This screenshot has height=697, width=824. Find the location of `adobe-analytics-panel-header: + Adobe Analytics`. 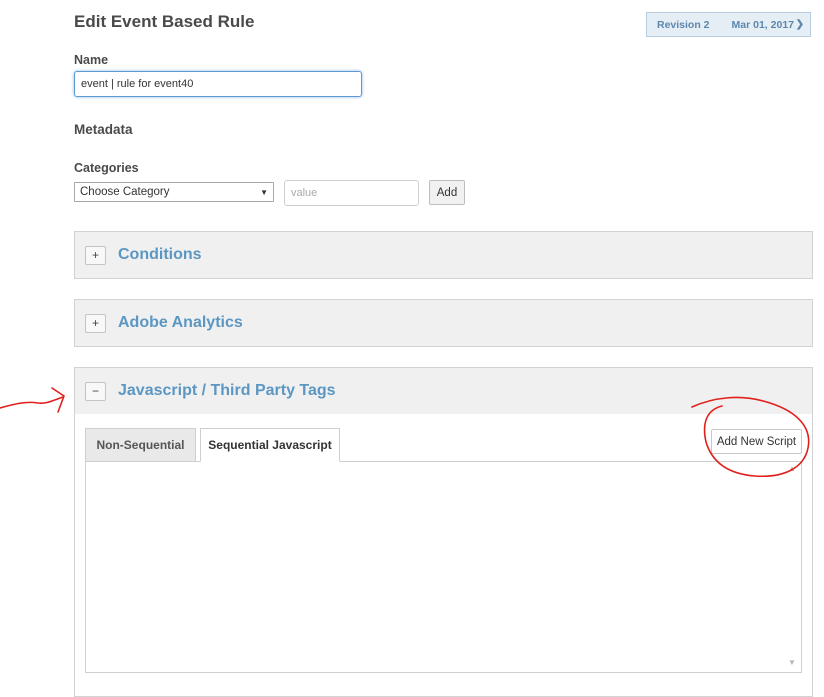

adobe-analytics-panel-header: + Adobe Analytics is located at coordinates (443, 323).